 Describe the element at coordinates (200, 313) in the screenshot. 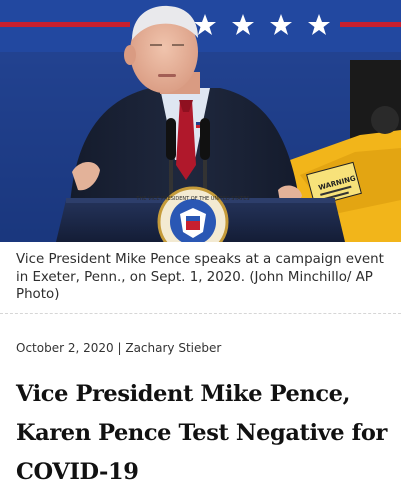

I see `caption-divider` at that location.